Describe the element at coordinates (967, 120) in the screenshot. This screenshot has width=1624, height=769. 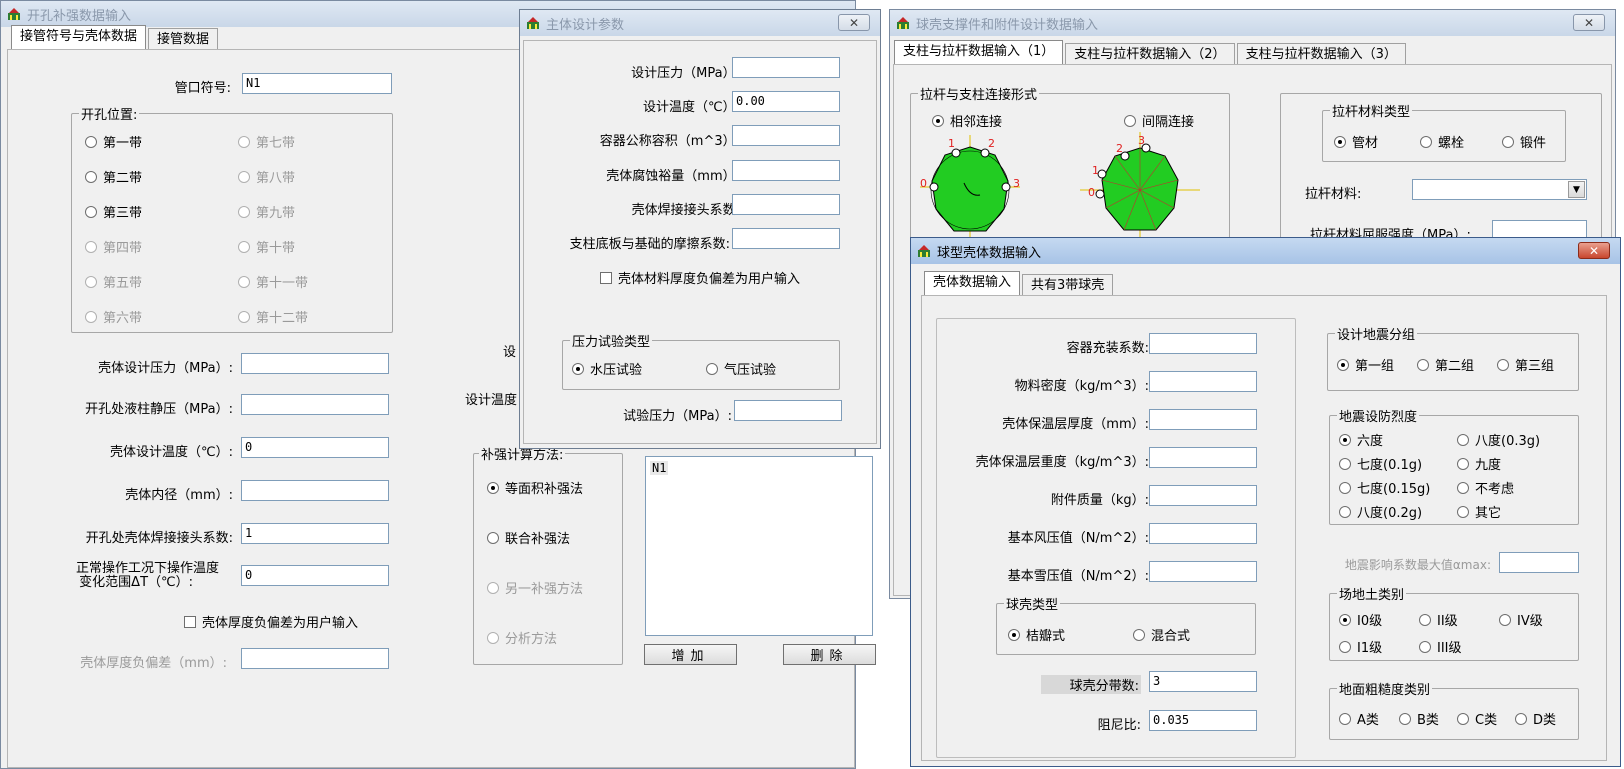
I see `adjacent-connection-radio: 相邻连接` at that location.